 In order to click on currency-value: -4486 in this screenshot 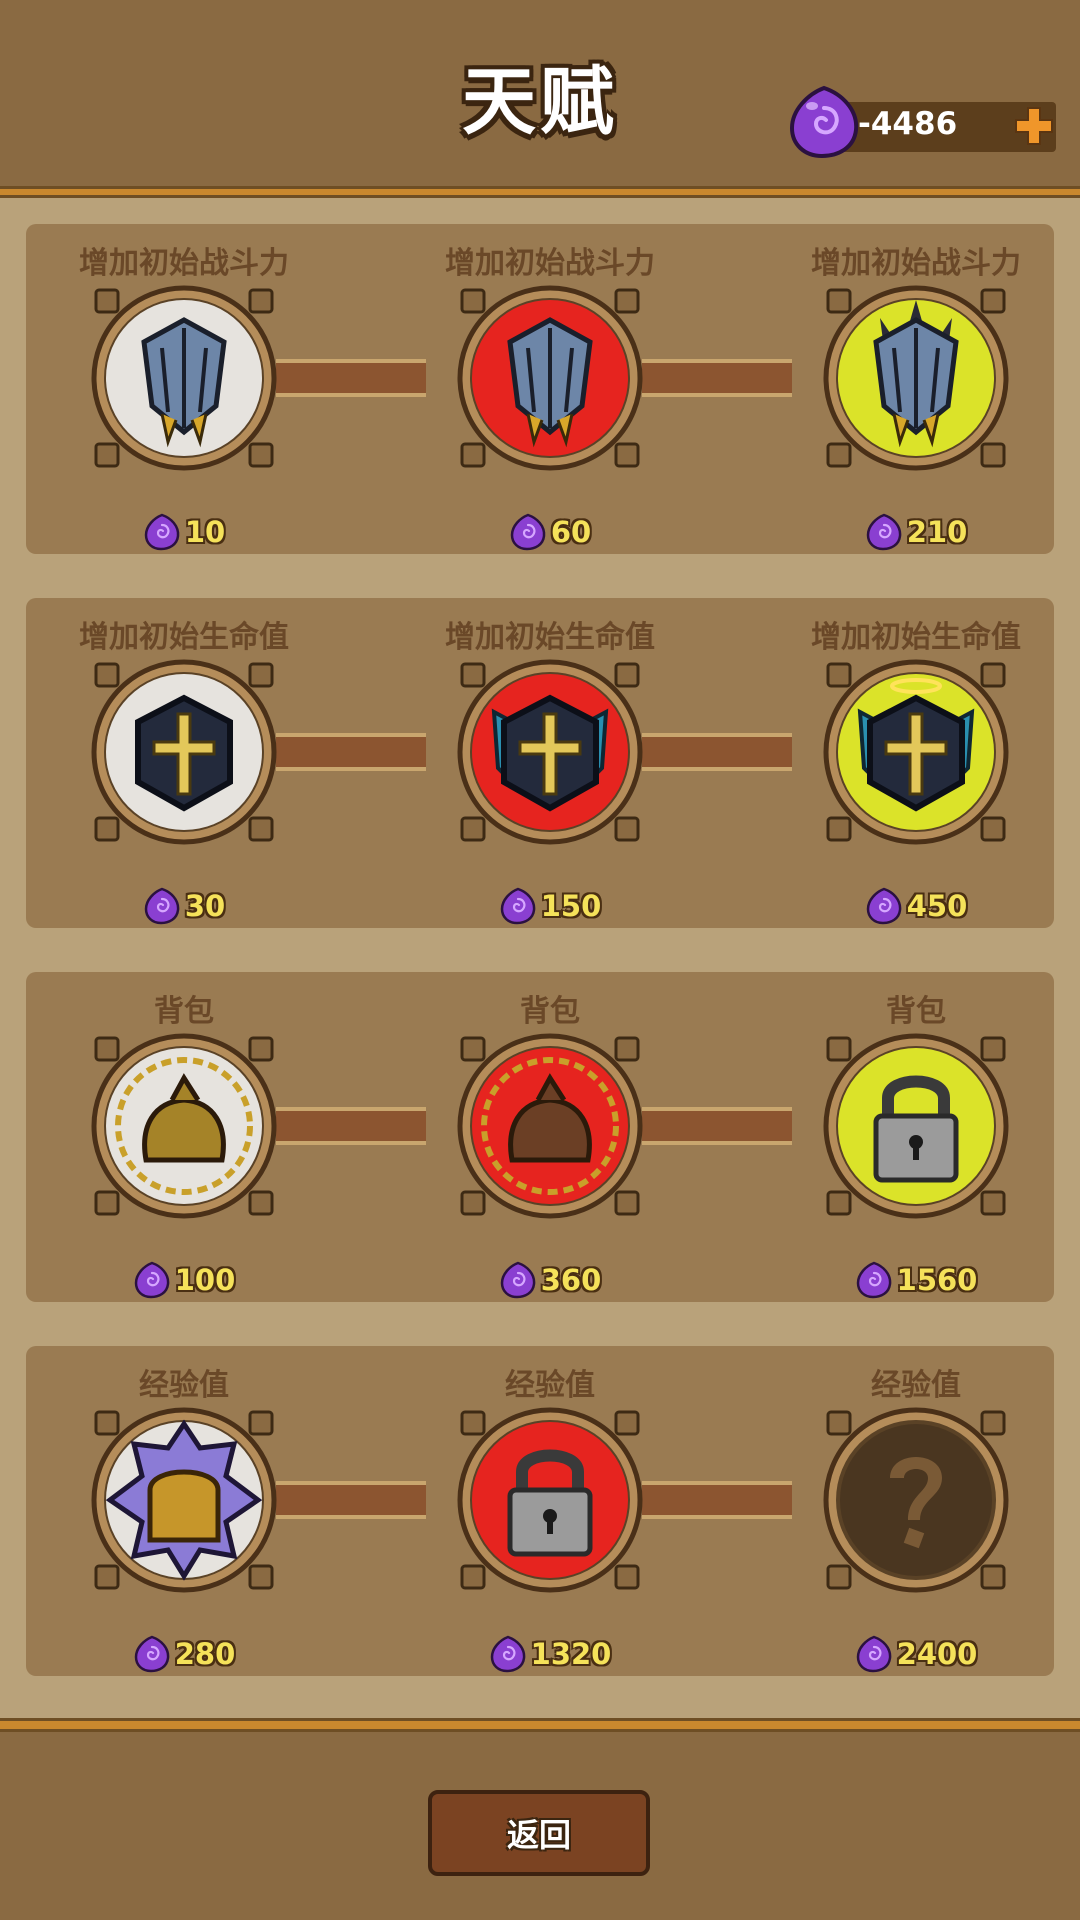, I will do `click(908, 124)`.